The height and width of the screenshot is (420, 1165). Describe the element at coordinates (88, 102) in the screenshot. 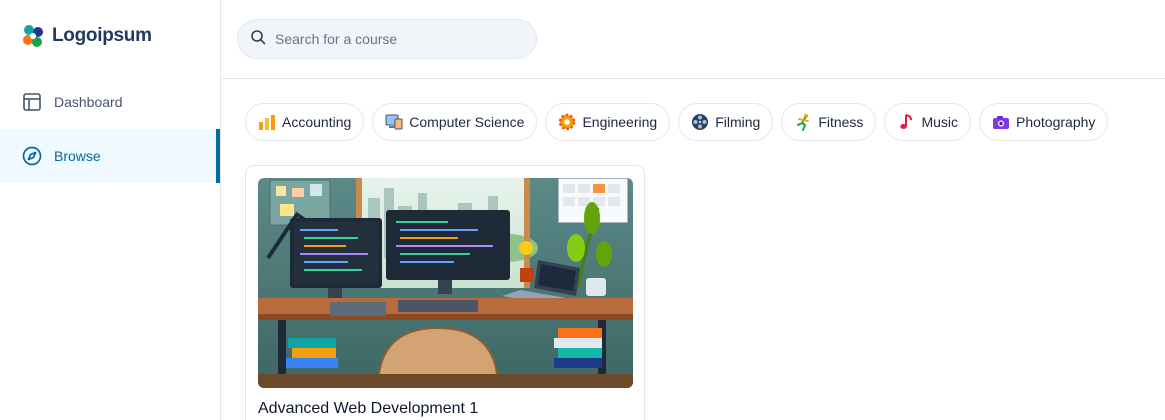

I see `sidebar-item-label: Dashboard` at that location.